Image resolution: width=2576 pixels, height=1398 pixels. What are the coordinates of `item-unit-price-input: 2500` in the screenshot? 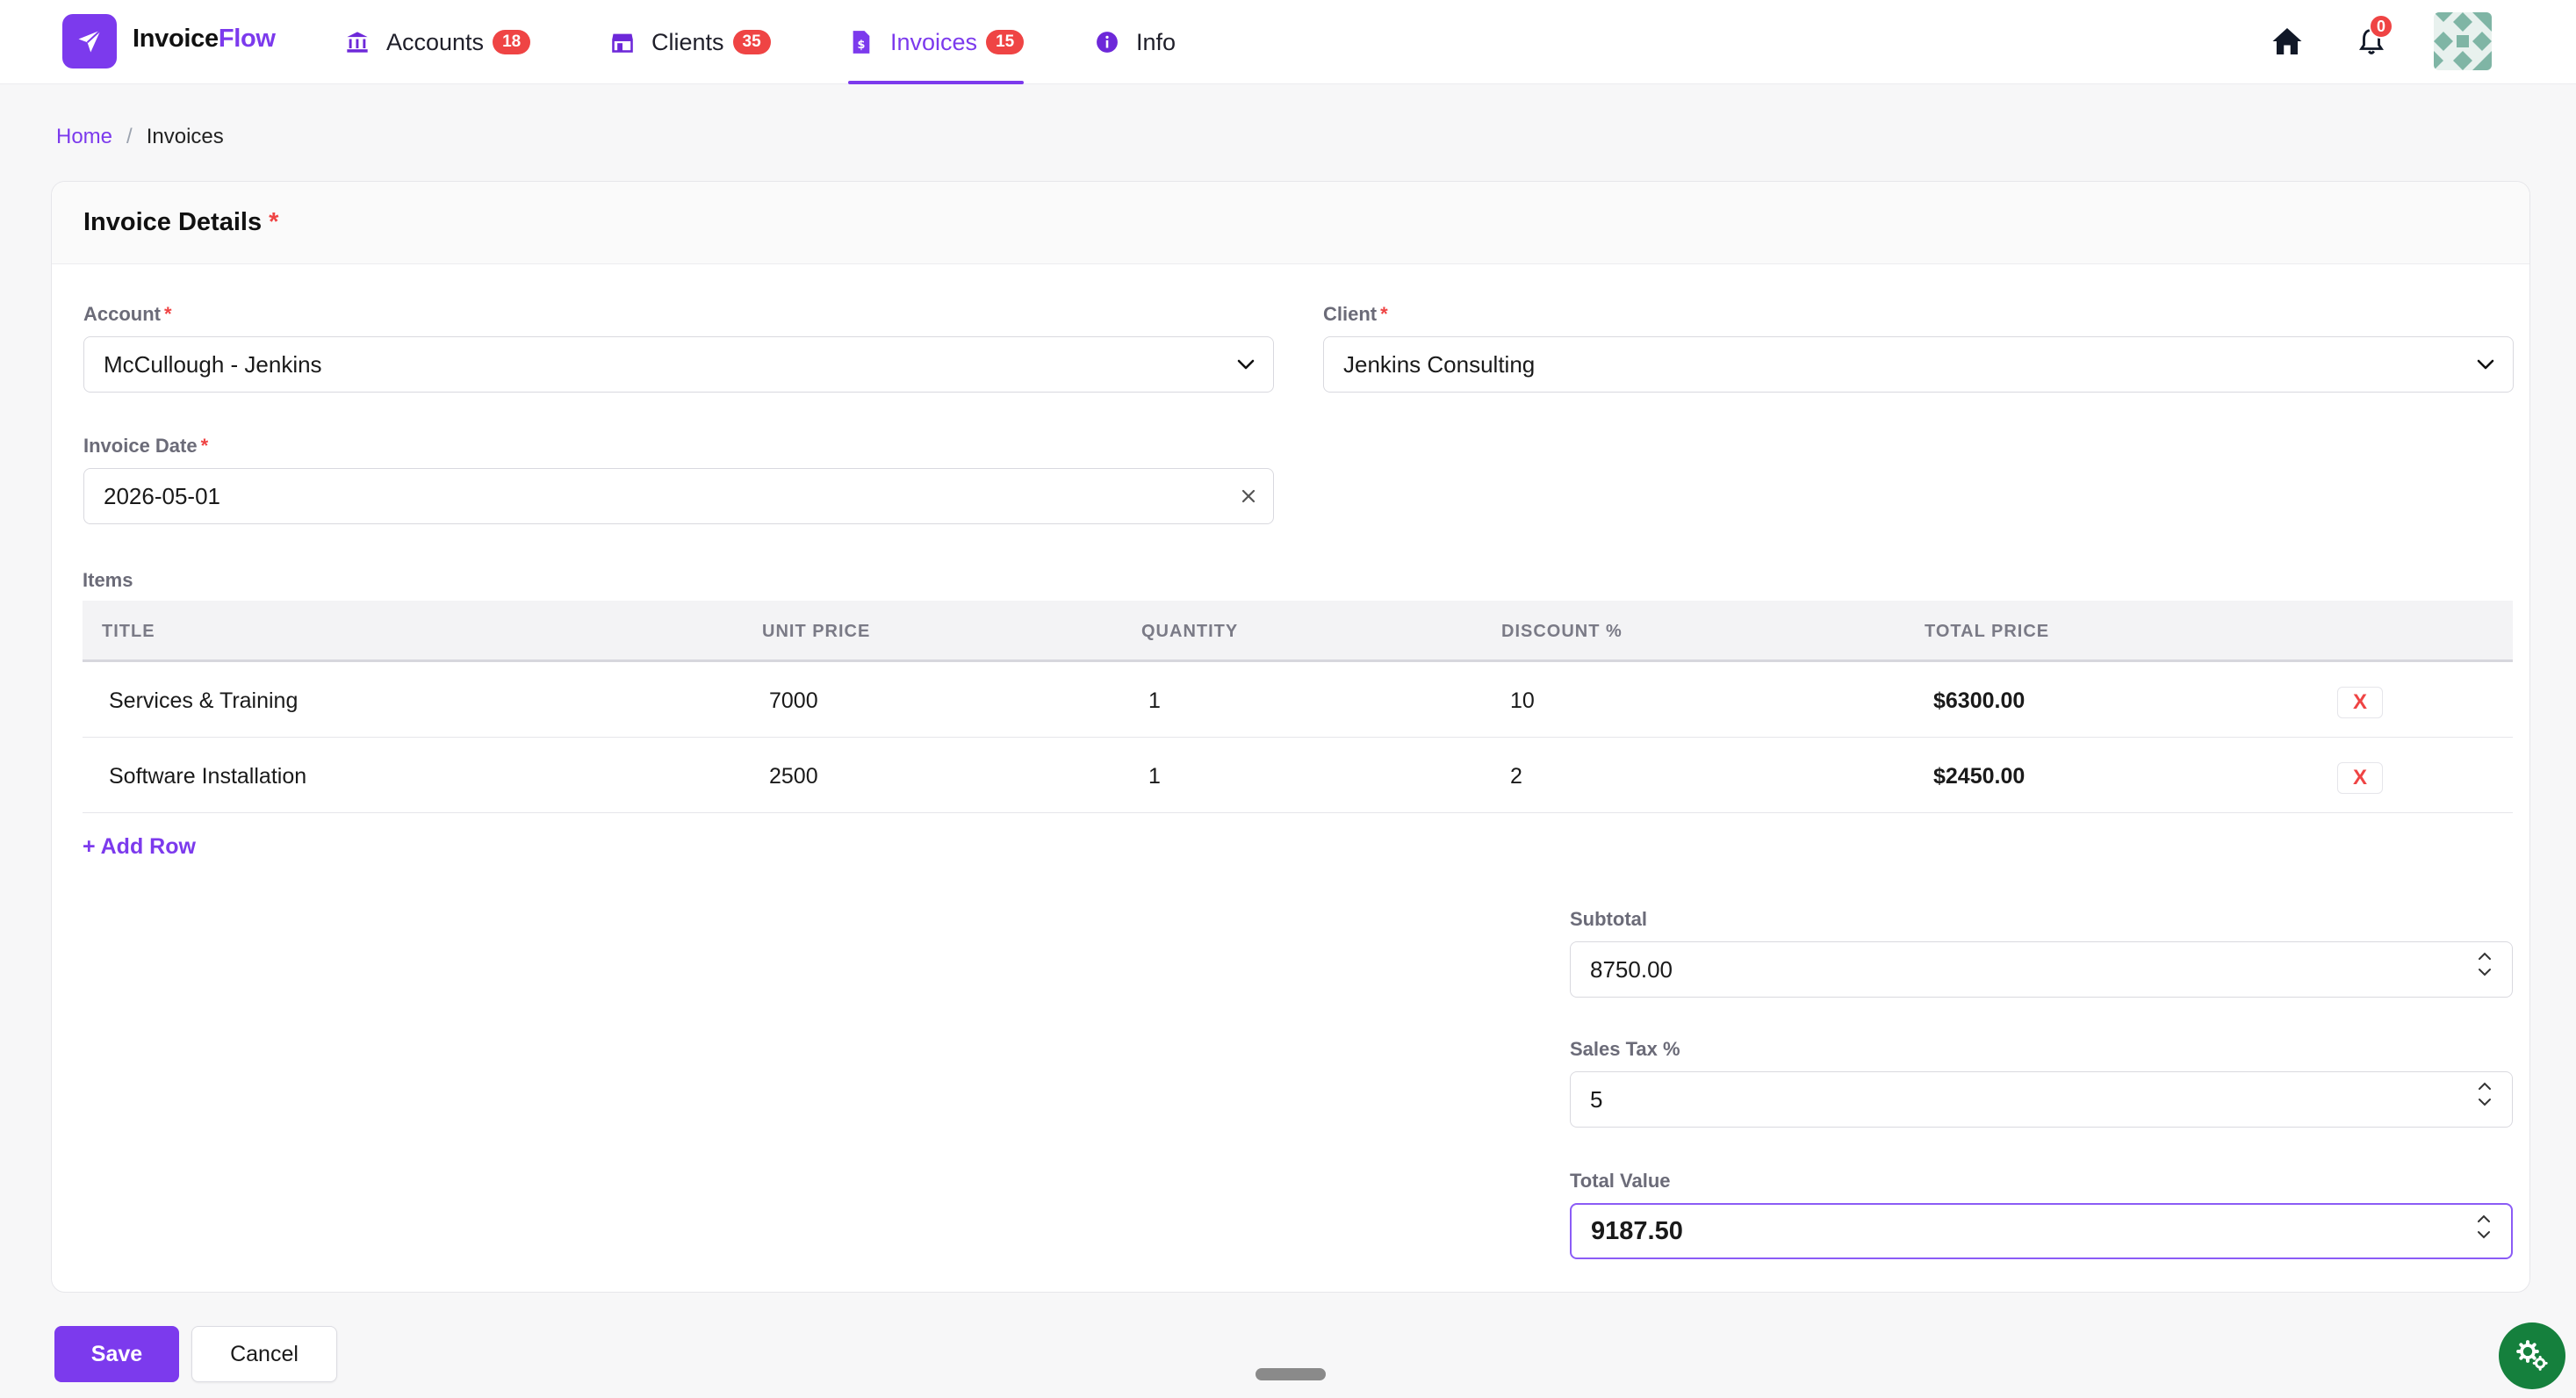 It's located at (793, 777).